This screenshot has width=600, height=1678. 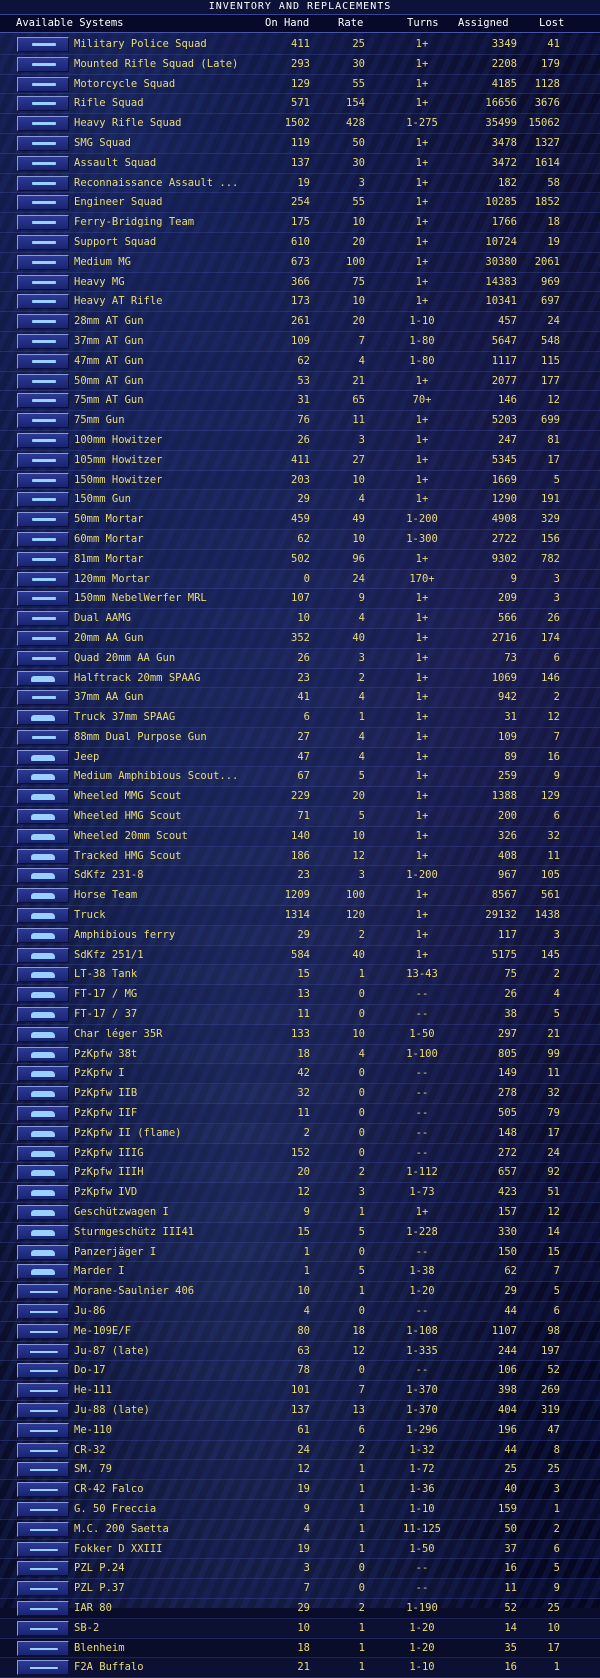 I want to click on system-row: 150mm Gun 29 4 1+ 1290 191, so click(x=300, y=500).